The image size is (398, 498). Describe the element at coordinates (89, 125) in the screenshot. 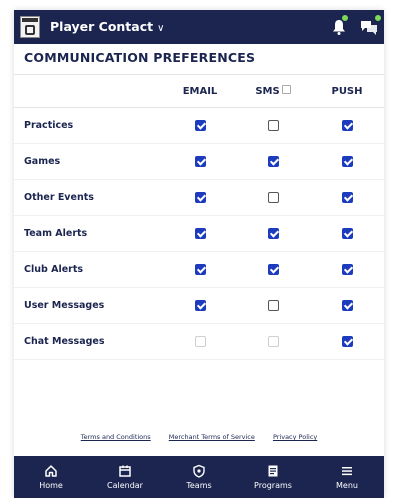

I see `row-label: Practices` at that location.